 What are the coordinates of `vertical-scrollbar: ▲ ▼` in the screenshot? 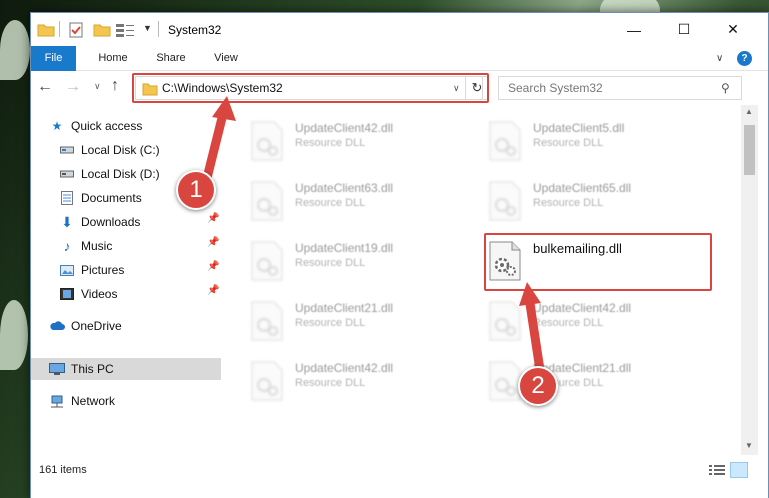 It's located at (749, 280).